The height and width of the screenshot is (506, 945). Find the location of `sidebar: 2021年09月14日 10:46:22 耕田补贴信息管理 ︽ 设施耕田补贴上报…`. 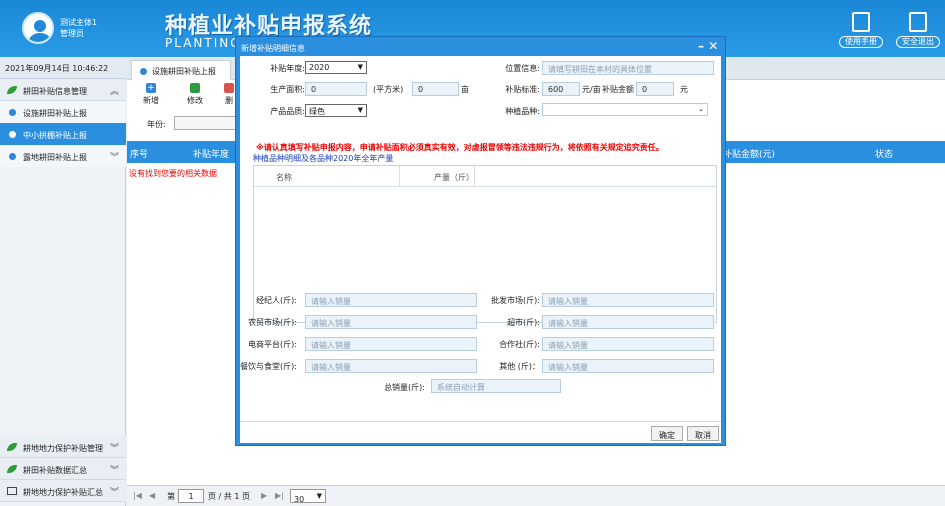

sidebar: 2021年09月14日 10:46:22 耕田补贴信息管理 ︽ 设施耕田补贴上报… is located at coordinates (63, 281).